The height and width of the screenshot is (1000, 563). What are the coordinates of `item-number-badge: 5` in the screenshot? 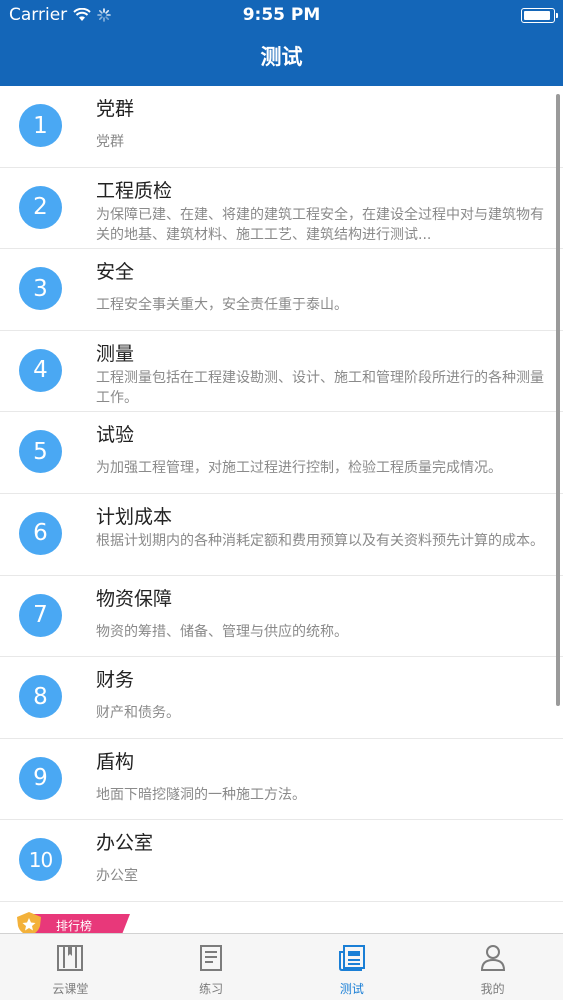 It's located at (40, 452).